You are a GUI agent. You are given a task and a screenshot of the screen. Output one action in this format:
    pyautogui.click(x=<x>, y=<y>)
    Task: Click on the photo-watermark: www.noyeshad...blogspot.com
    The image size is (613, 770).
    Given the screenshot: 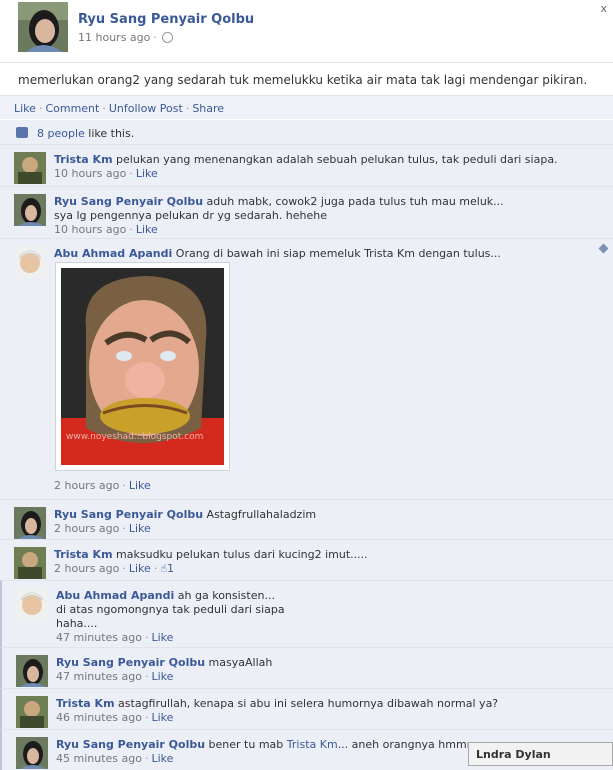 What is the action you would take?
    pyautogui.click(x=134, y=437)
    